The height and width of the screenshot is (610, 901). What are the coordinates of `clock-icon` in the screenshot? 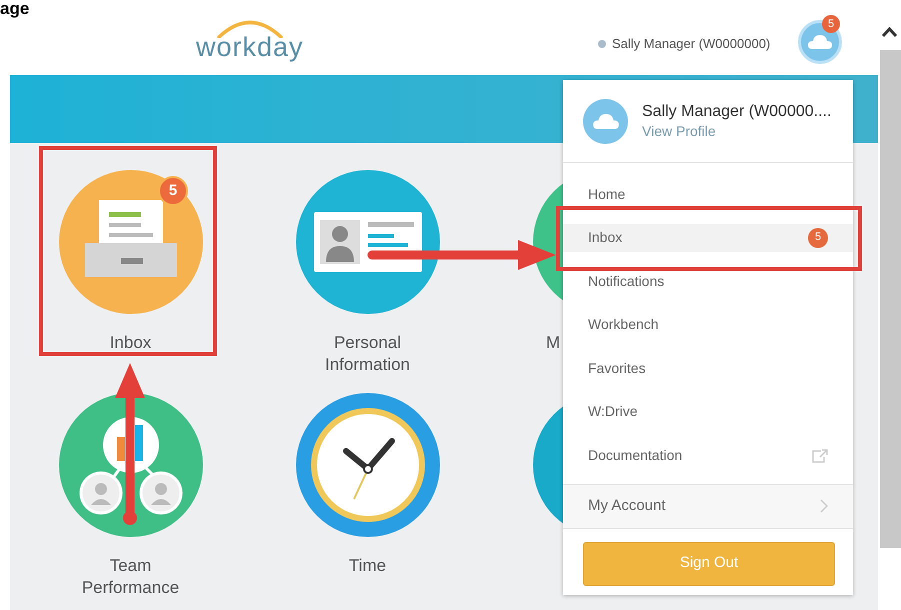 It's located at (368, 465).